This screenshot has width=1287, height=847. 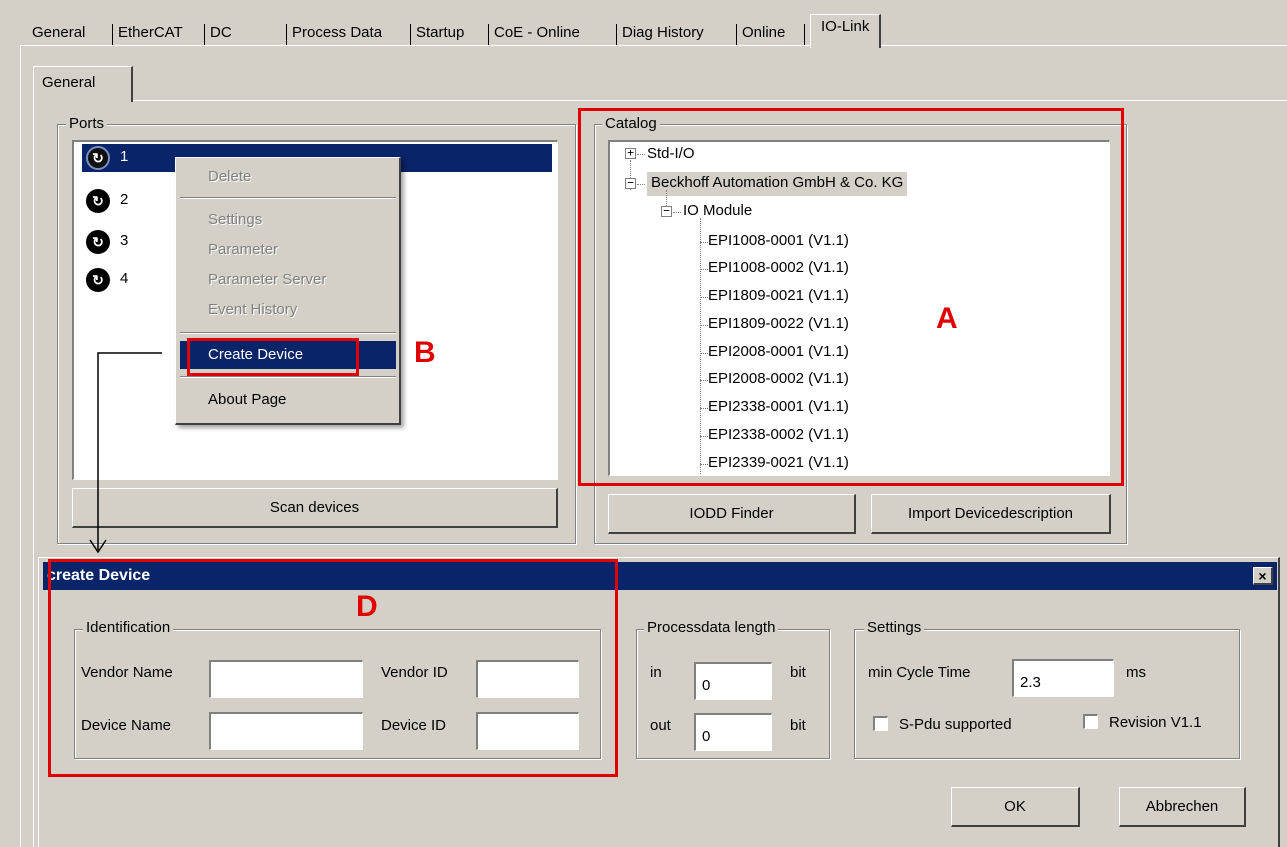 I want to click on tab-inner-general: General, so click(x=83, y=84).